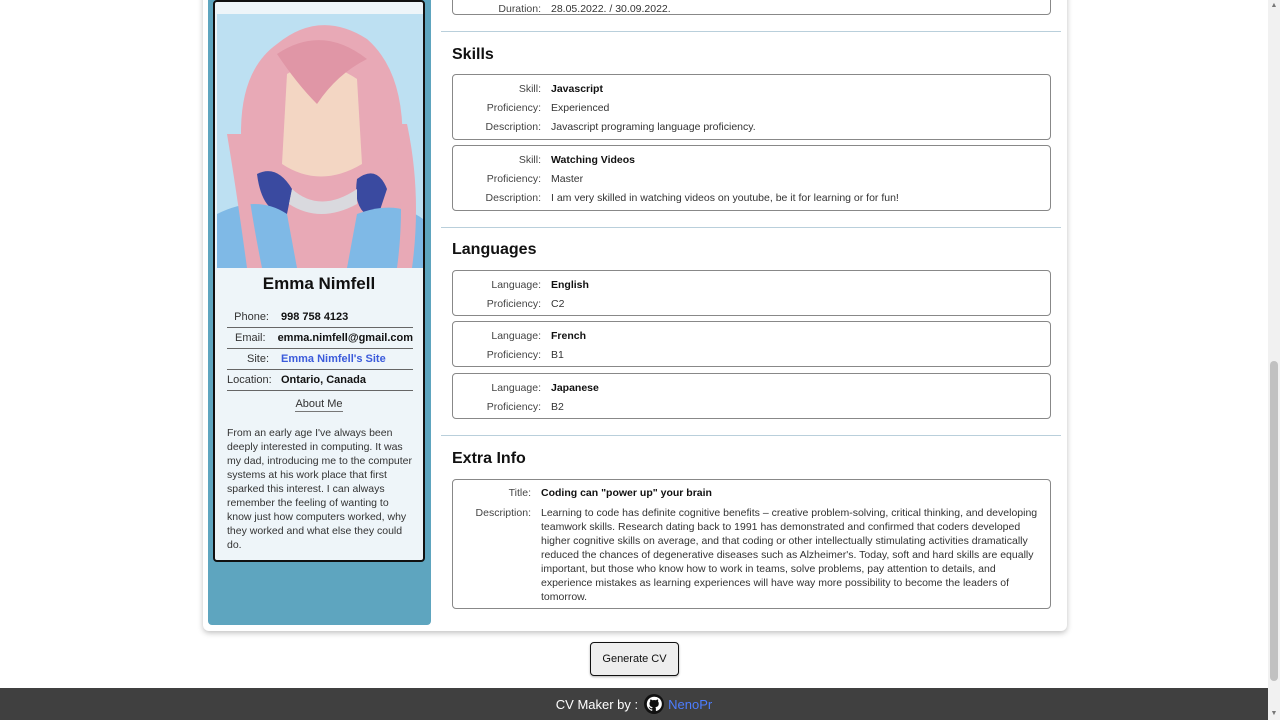 The width and height of the screenshot is (1280, 720). What do you see at coordinates (1274, 714) in the screenshot?
I see `scroll-down-arrow-icon: ▼` at bounding box center [1274, 714].